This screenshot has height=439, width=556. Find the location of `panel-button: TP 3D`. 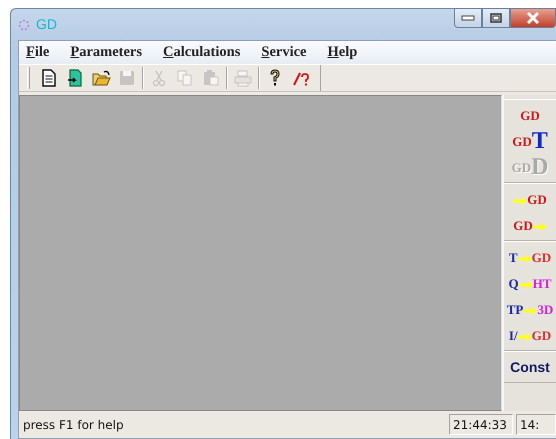

panel-button: TP 3D is located at coordinates (530, 309).